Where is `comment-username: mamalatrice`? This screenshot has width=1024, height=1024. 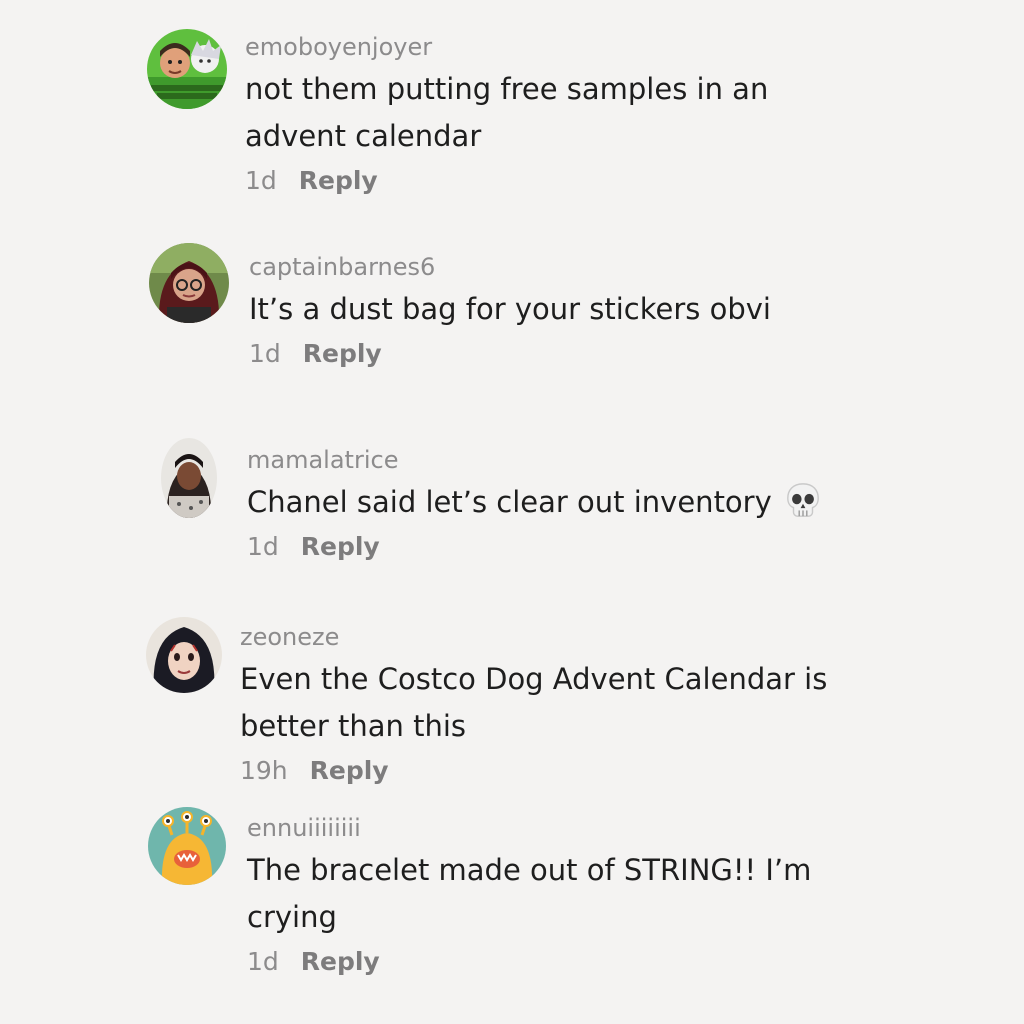 comment-username: mamalatrice is located at coordinates (575, 460).